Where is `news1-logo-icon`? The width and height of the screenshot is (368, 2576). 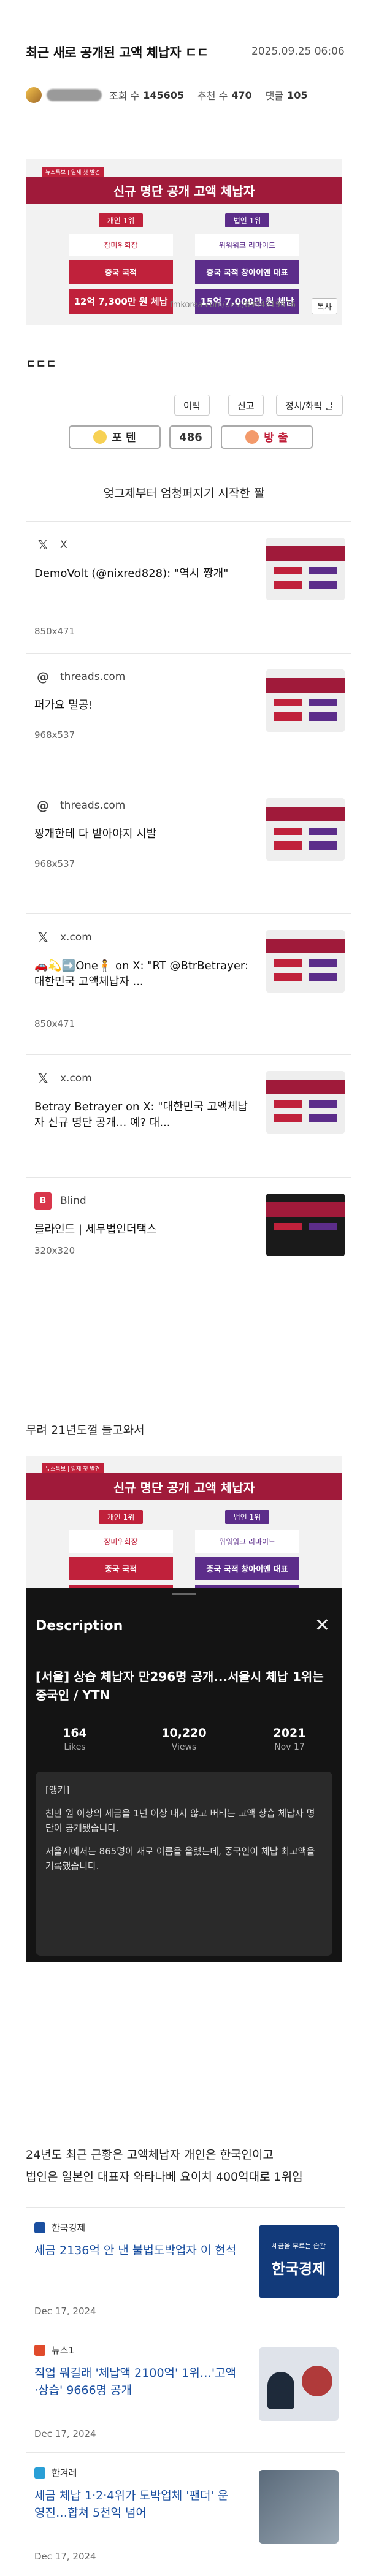
news1-logo-icon is located at coordinates (39, 2350).